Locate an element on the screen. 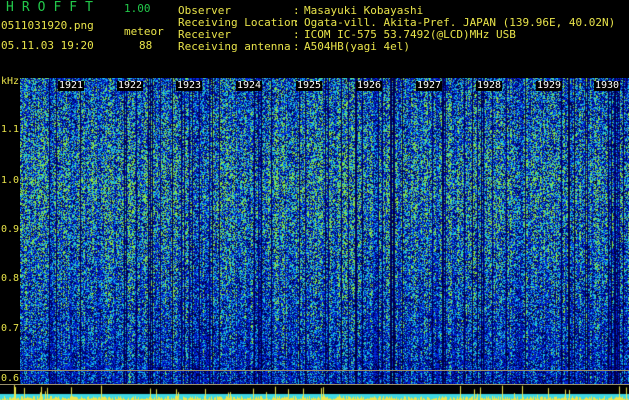 Image resolution: width=629 pixels, height=400 pixels. x-tick-label: 1921 is located at coordinates (71, 85).